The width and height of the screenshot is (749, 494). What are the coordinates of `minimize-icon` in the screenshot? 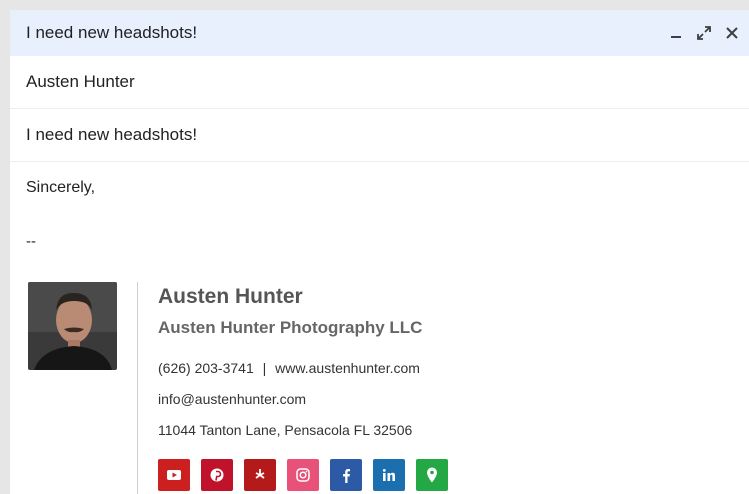 It's located at (676, 33).